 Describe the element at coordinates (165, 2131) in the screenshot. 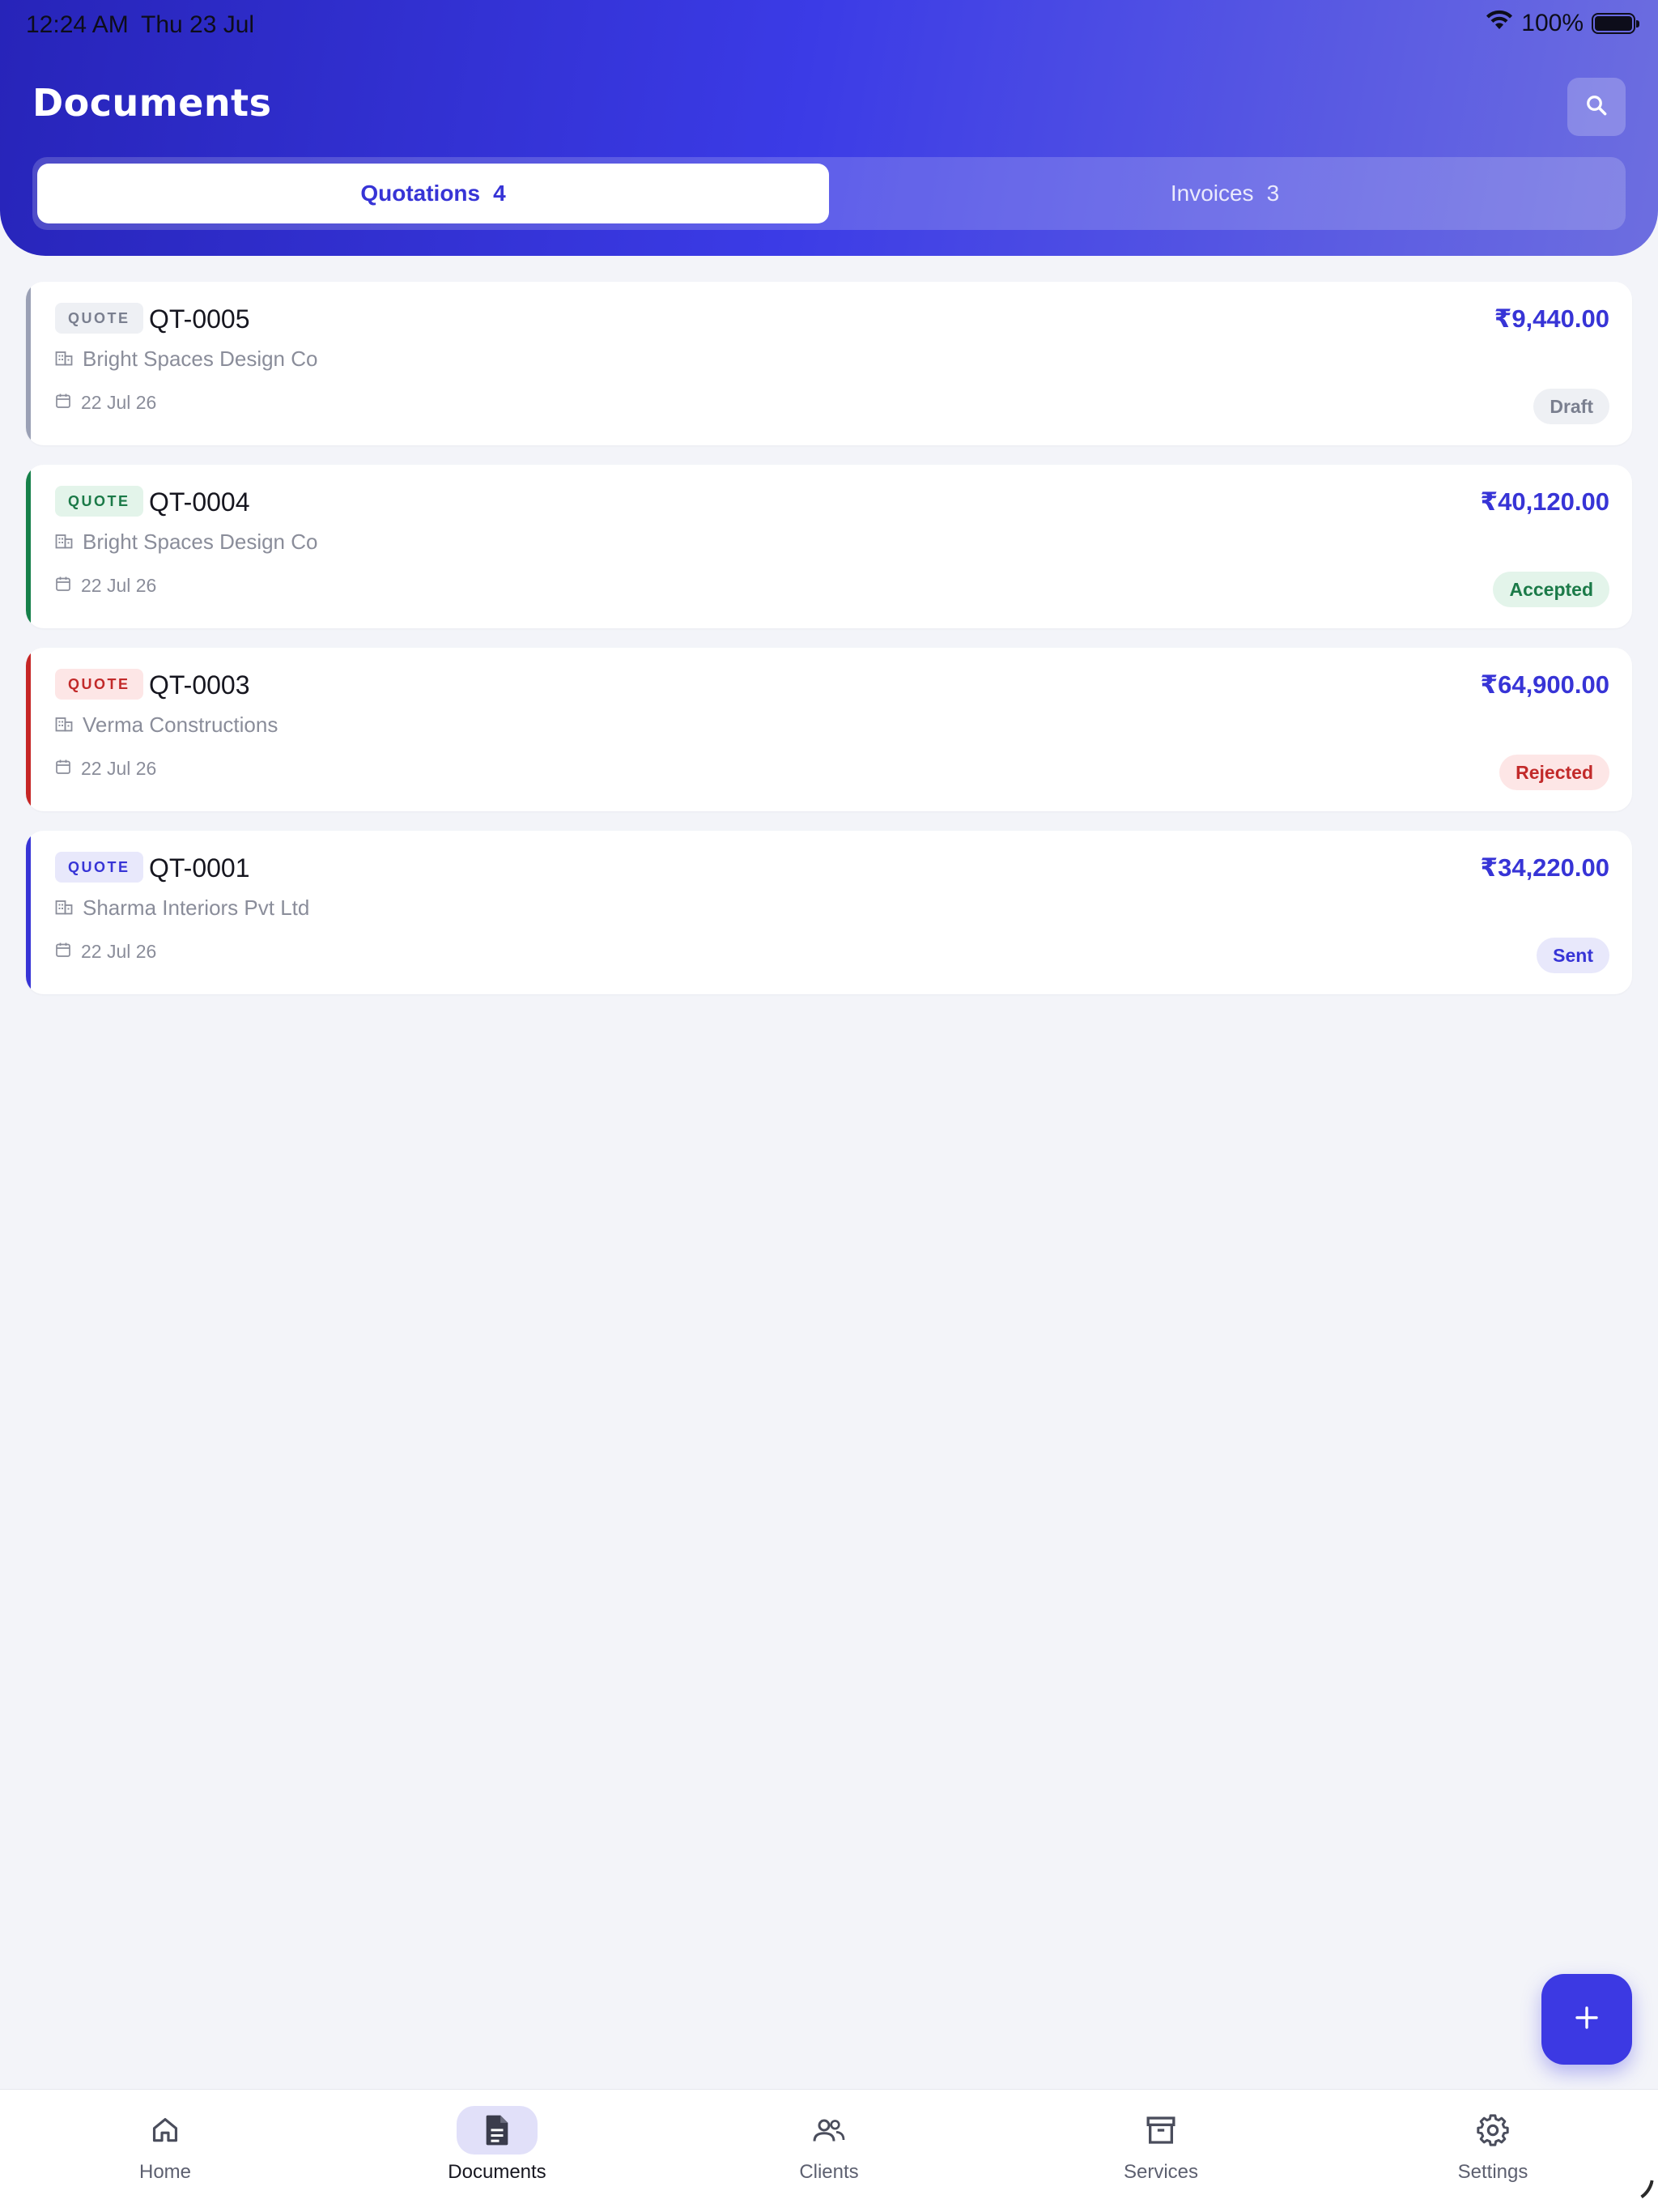

I see `home-icon` at that location.